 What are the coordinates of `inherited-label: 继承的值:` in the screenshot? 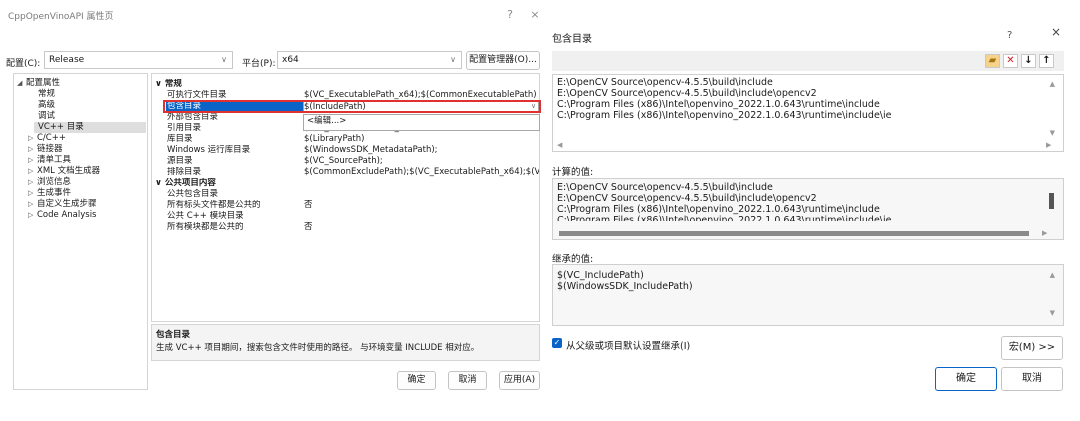 It's located at (573, 259).